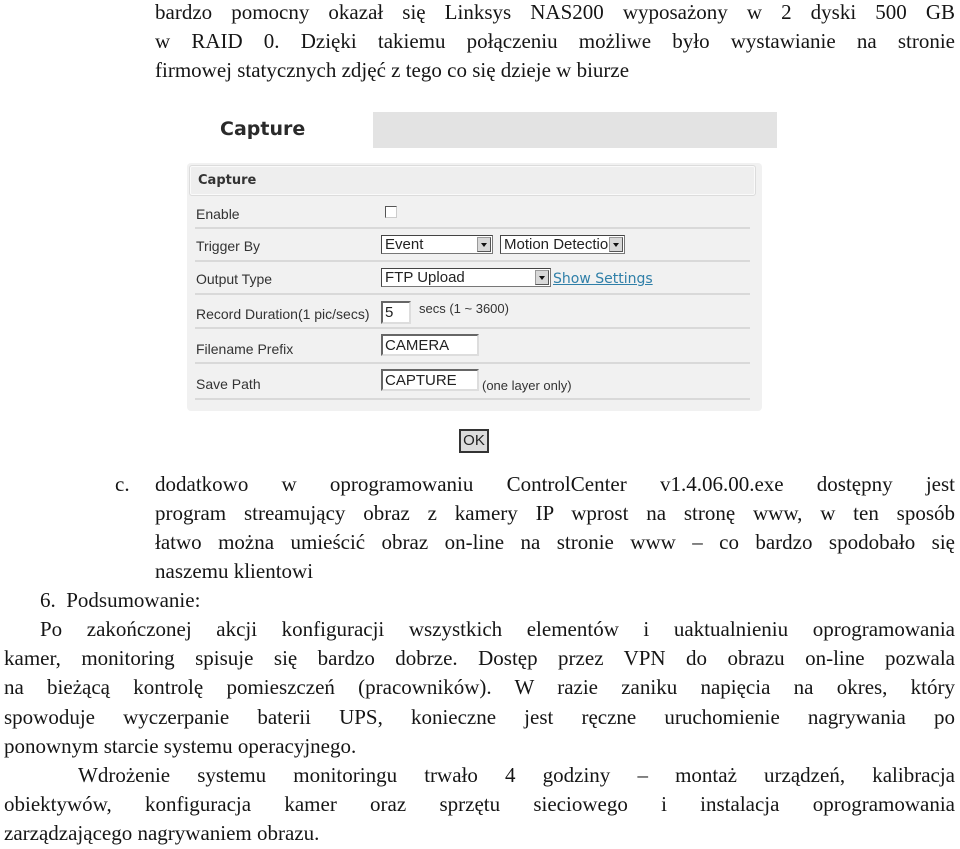 Image resolution: width=960 pixels, height=849 pixels. I want to click on trigger-type-select: Event, so click(437, 244).